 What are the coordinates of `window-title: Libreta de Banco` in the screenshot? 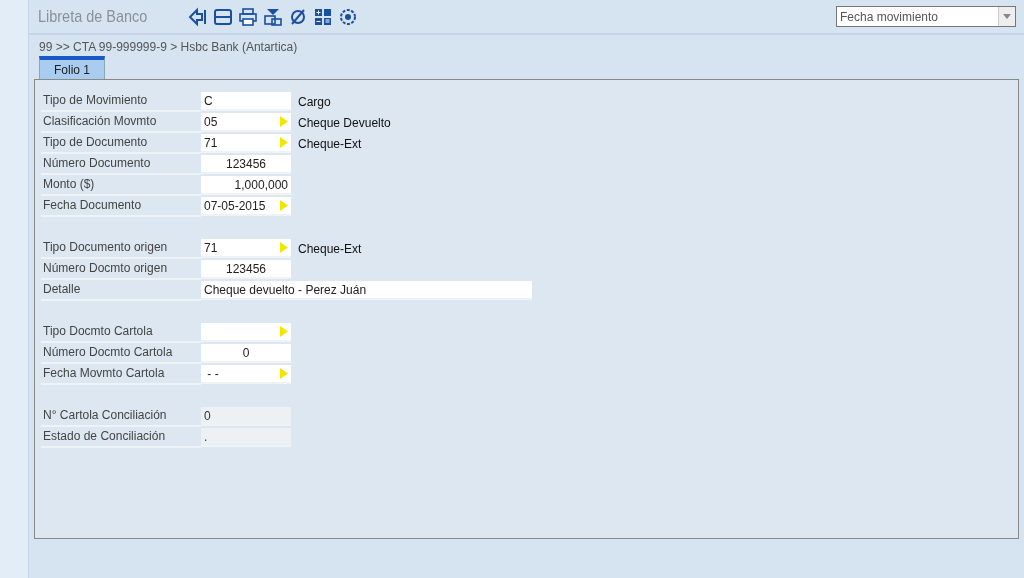 It's located at (93, 16).